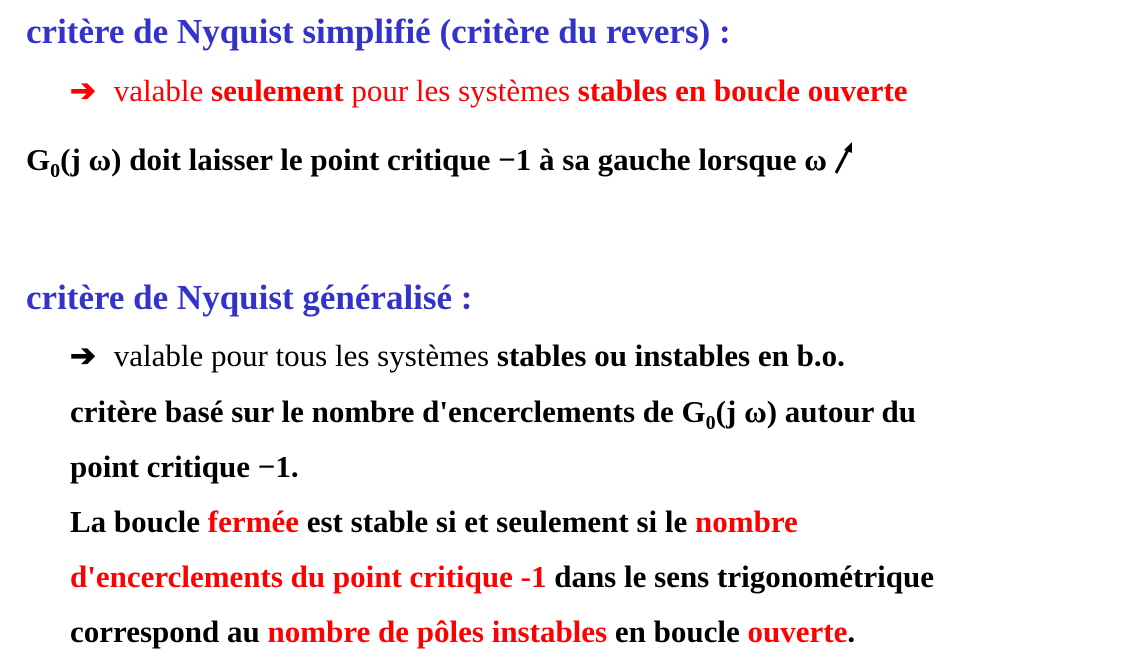  What do you see at coordinates (797, 631) in the screenshot?
I see `text-segment: ouverte` at bounding box center [797, 631].